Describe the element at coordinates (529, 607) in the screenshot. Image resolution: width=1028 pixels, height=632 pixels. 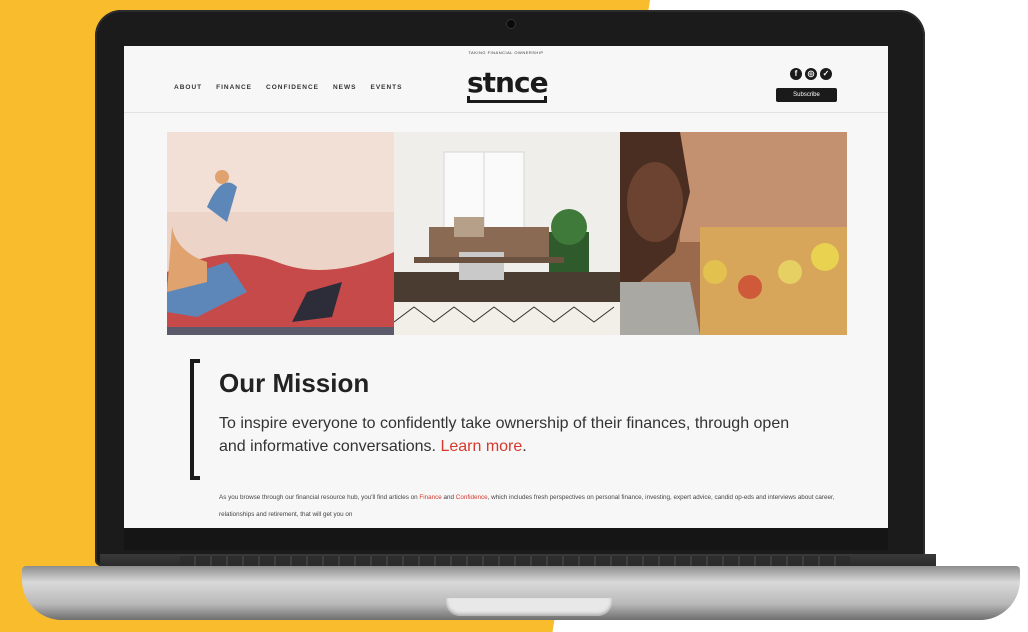
I see `laptop-opening-notch` at that location.